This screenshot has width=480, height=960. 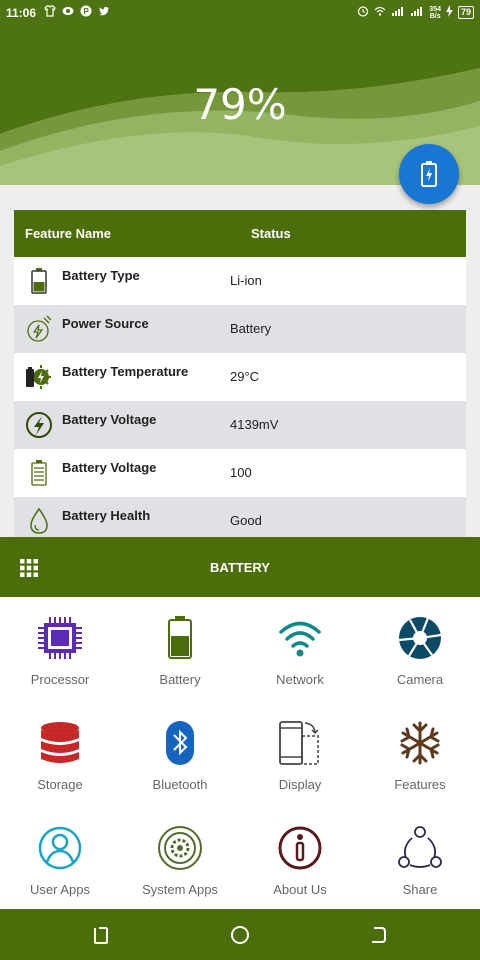 What do you see at coordinates (68, 11) in the screenshot?
I see `eye-icon` at bounding box center [68, 11].